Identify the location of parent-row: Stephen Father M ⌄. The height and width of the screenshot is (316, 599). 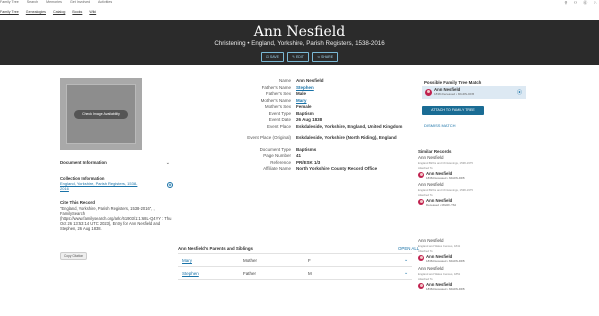
(295, 273).